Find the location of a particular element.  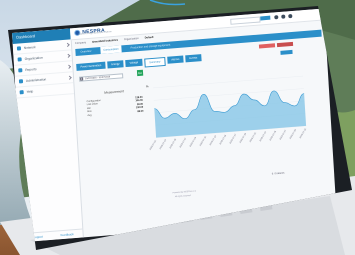

x-tick-label: 2016-07-15 is located at coordinates (224, 139).